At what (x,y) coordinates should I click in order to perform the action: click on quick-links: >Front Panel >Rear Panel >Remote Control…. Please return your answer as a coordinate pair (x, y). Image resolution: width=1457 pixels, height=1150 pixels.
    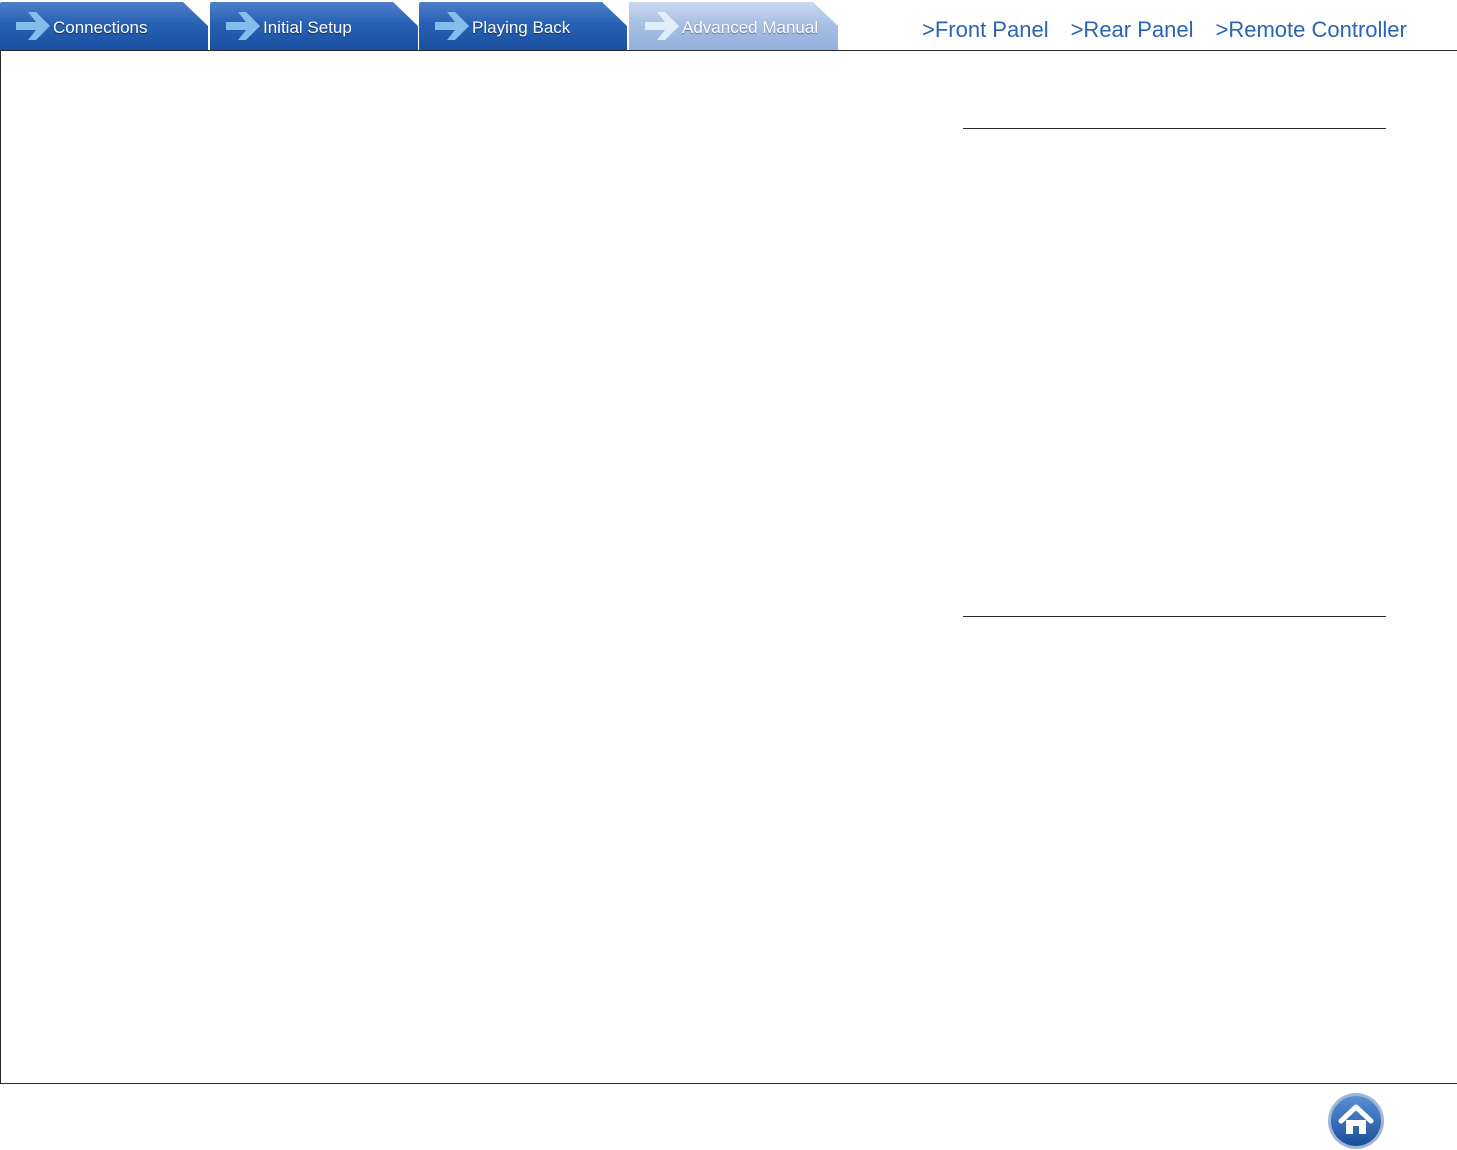
    Looking at the image, I should click on (1164, 30).